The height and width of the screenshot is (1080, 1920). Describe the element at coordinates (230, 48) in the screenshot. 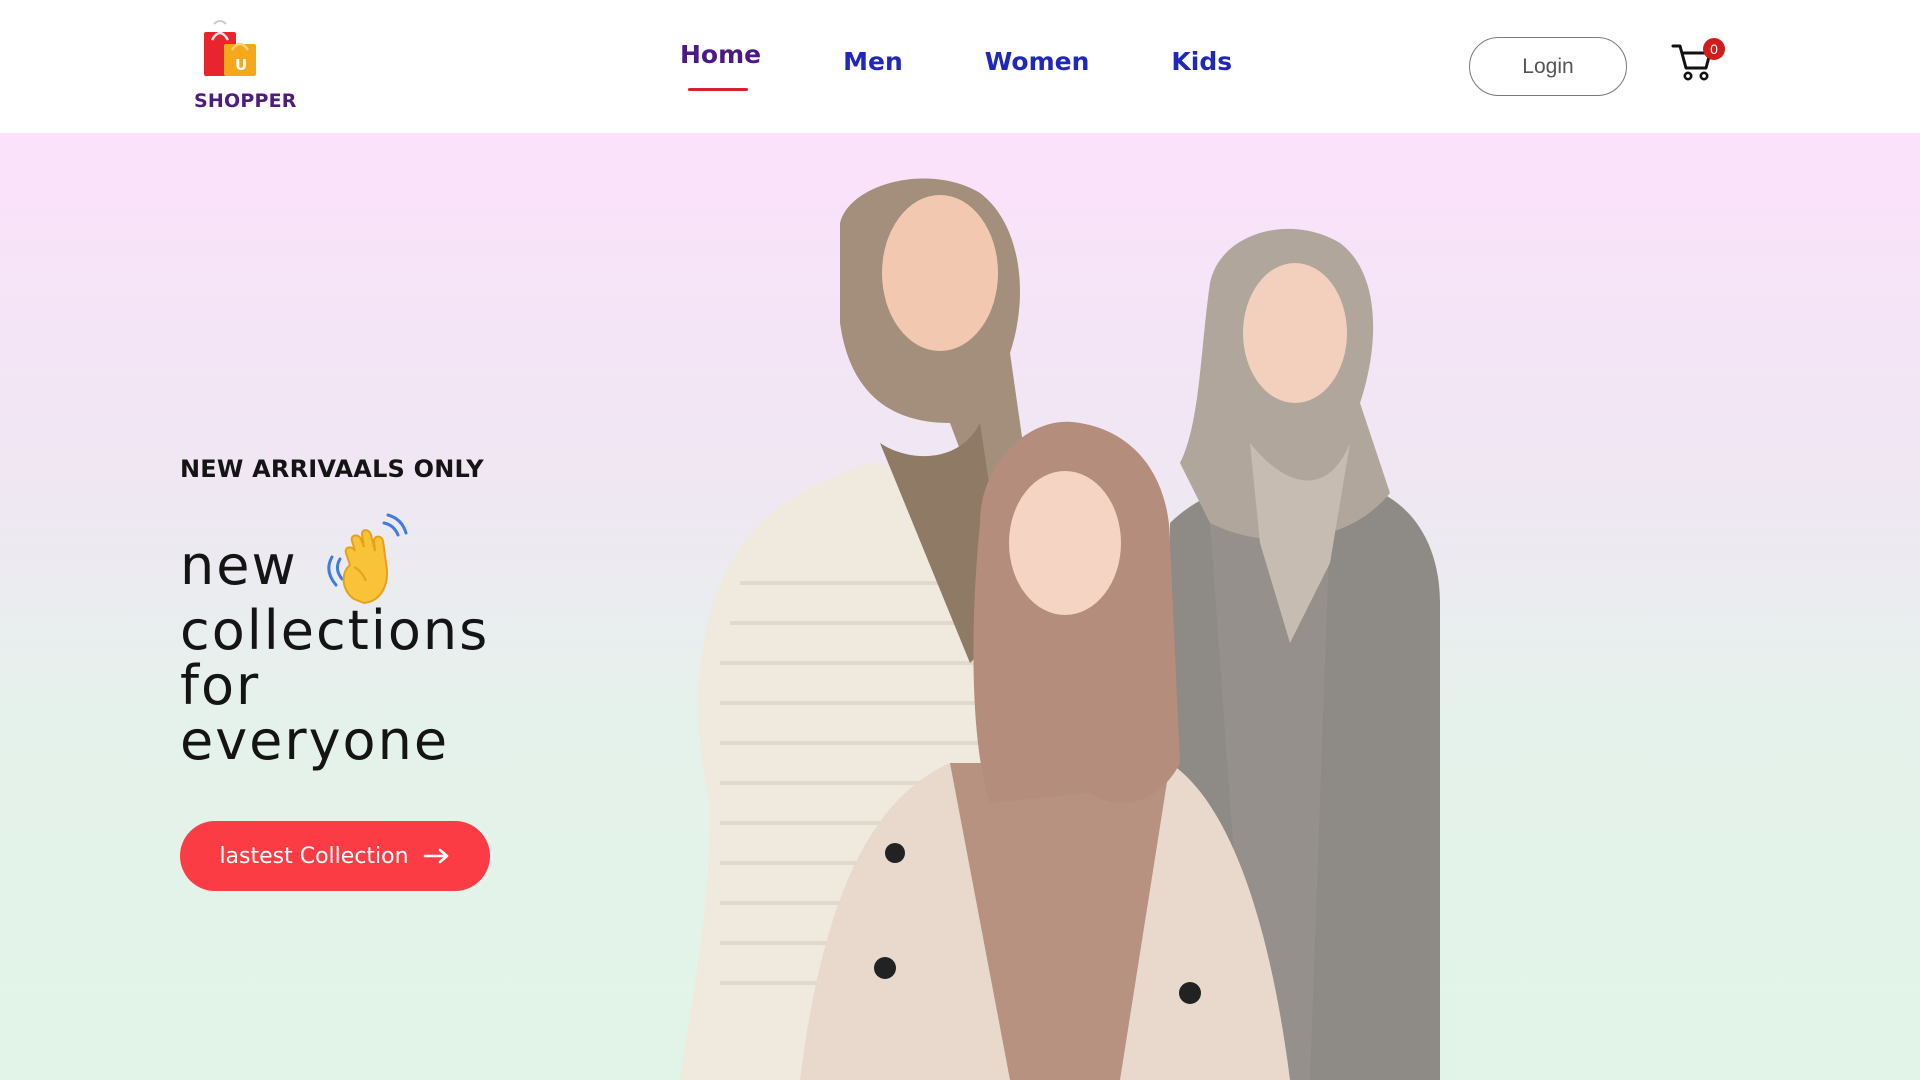

I see `shopping-bags-icon: U` at that location.